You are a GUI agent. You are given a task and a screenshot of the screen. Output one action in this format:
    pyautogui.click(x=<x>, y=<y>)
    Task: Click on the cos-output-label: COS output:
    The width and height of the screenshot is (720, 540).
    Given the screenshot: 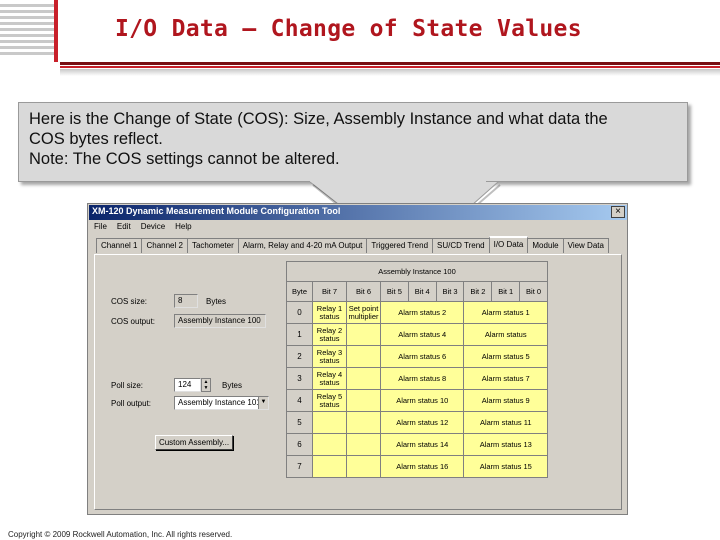 What is the action you would take?
    pyautogui.click(x=133, y=321)
    